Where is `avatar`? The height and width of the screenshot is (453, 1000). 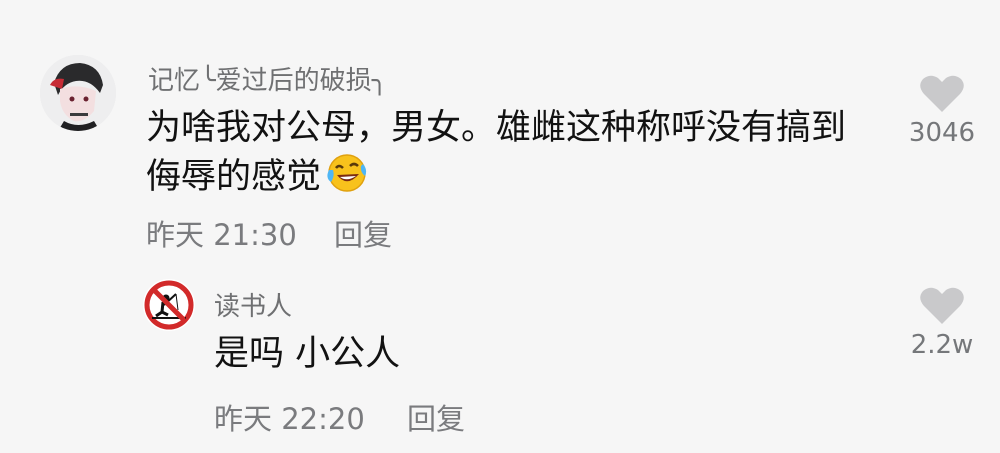 avatar is located at coordinates (78, 93).